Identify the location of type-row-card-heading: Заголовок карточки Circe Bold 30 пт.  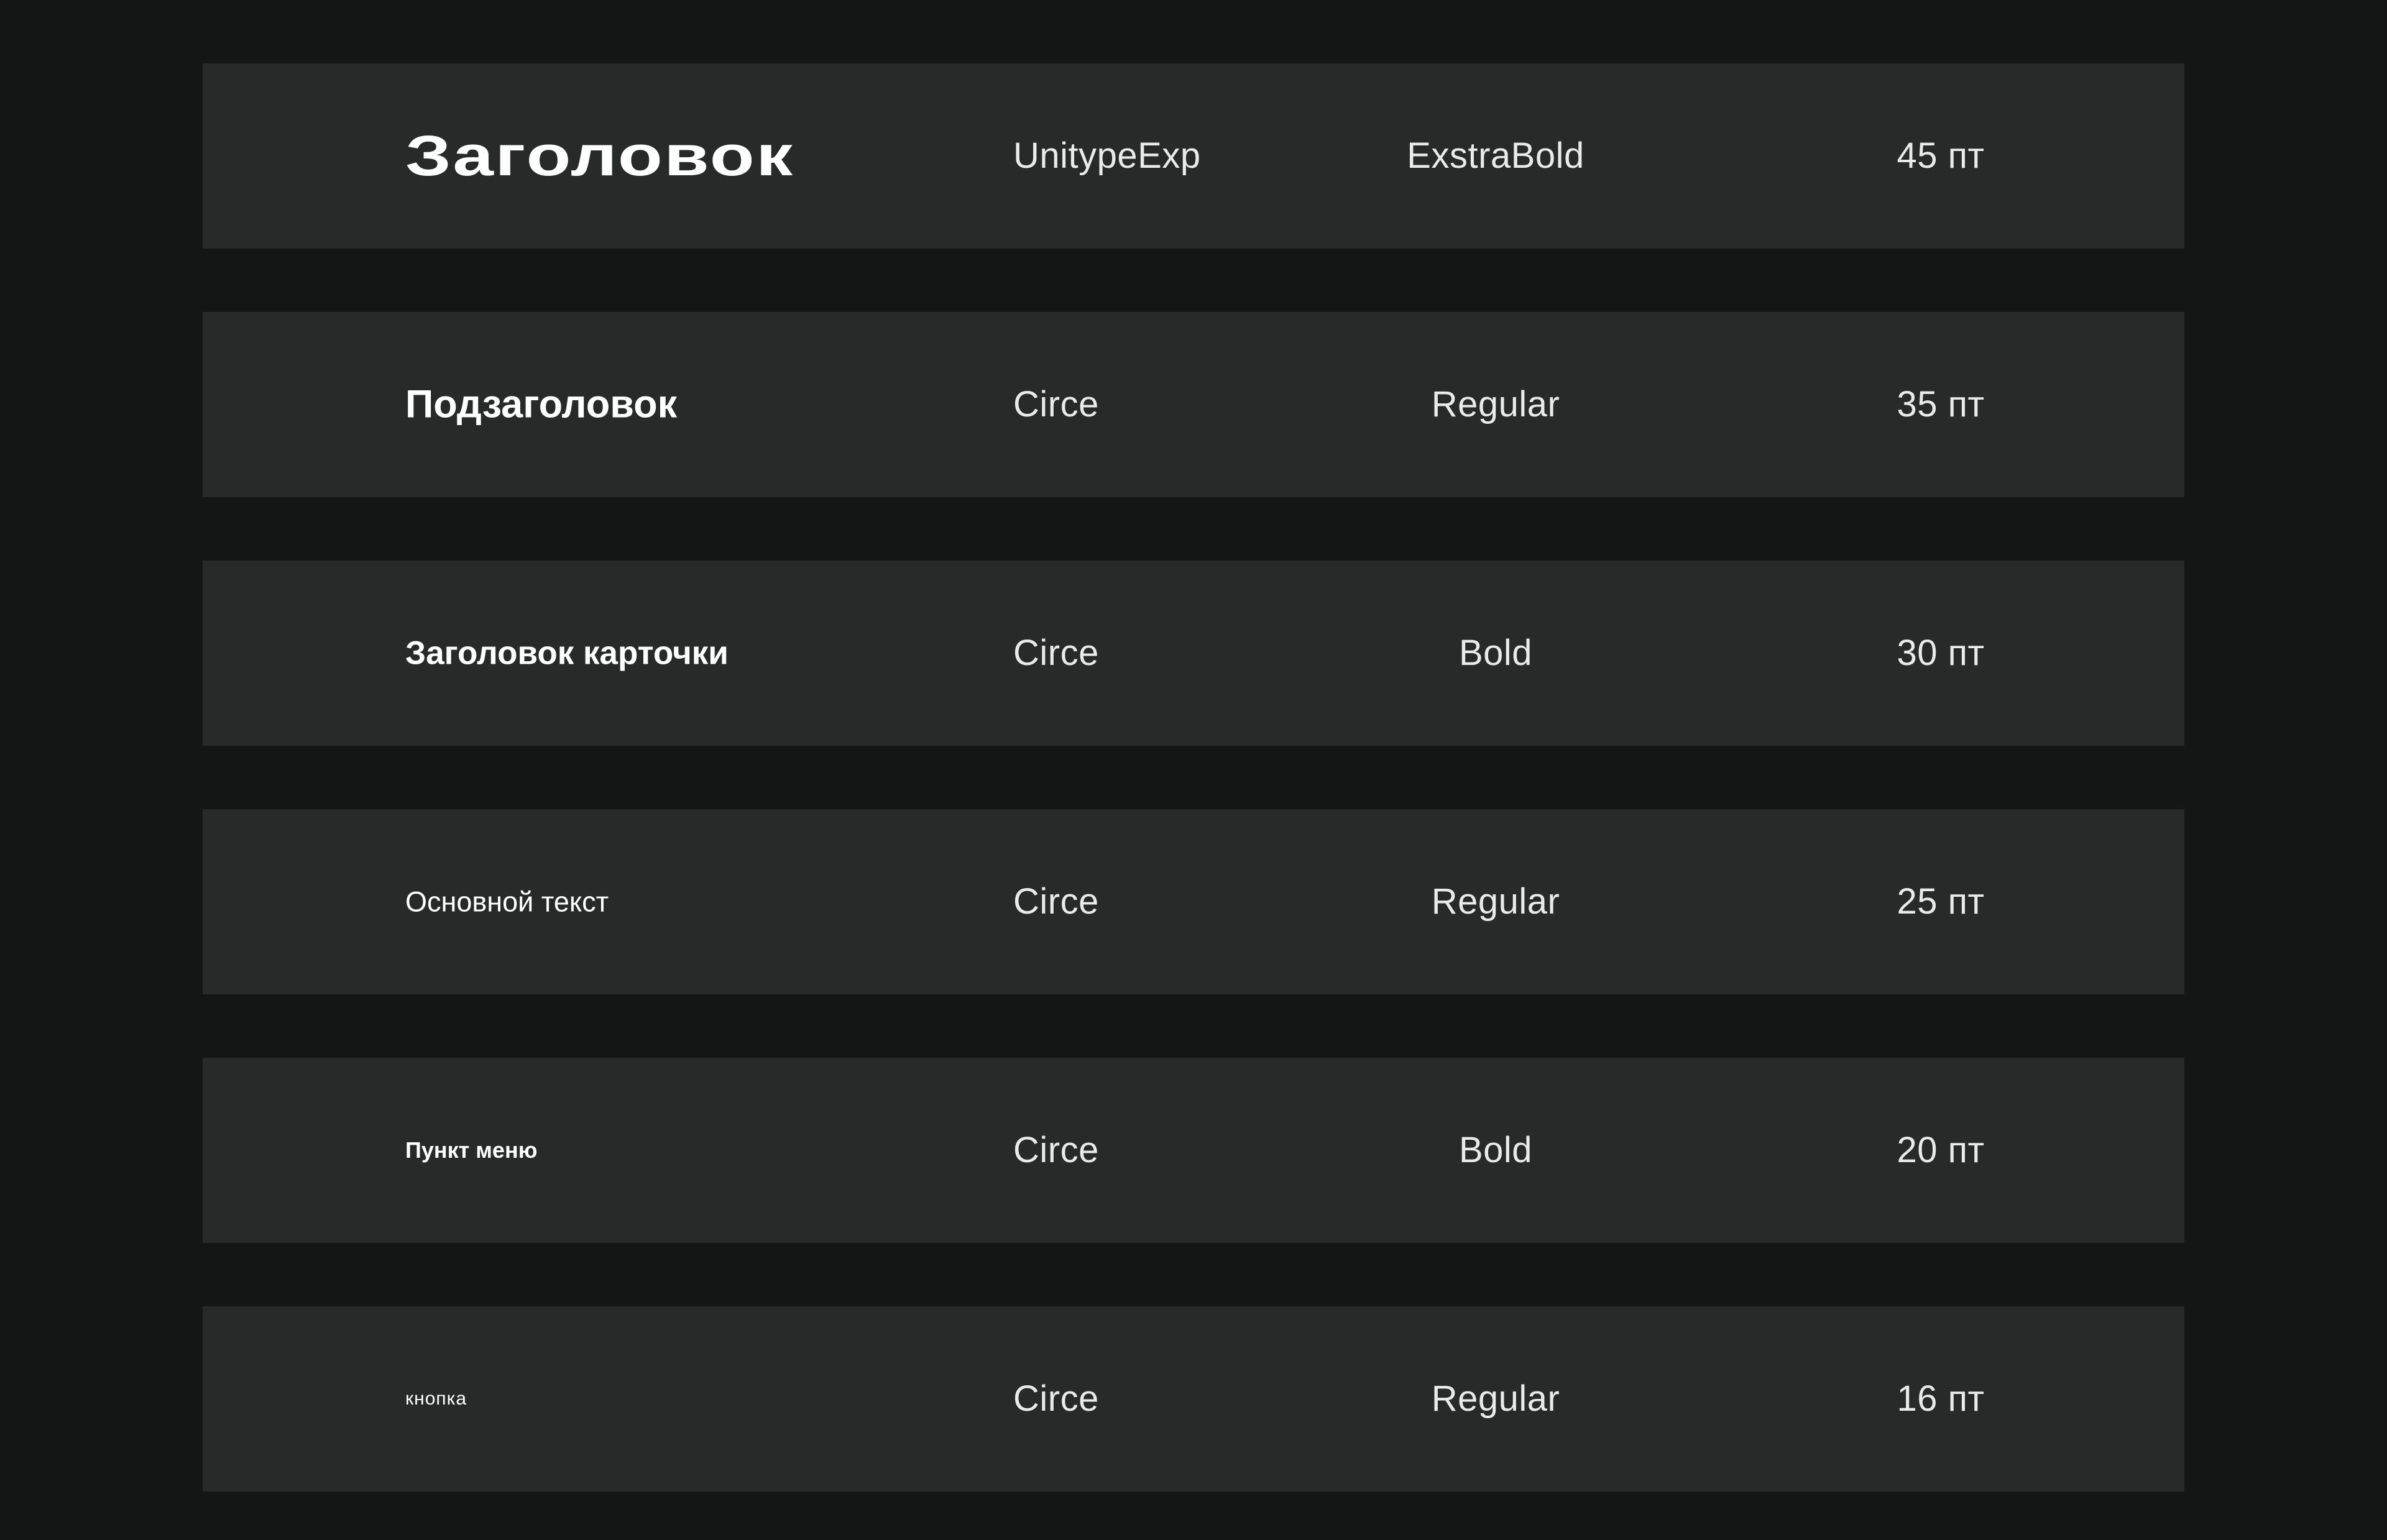
(1193, 653).